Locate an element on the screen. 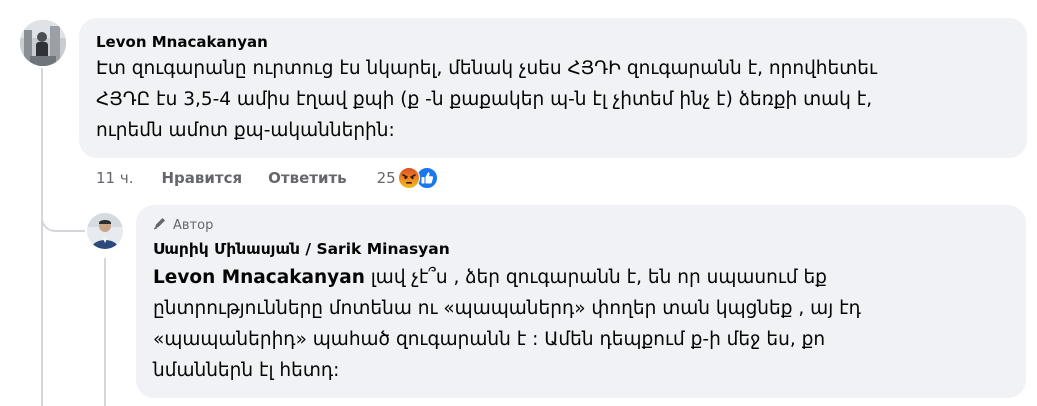 This screenshot has height=406, width=1037. angry-icon is located at coordinates (408, 178).